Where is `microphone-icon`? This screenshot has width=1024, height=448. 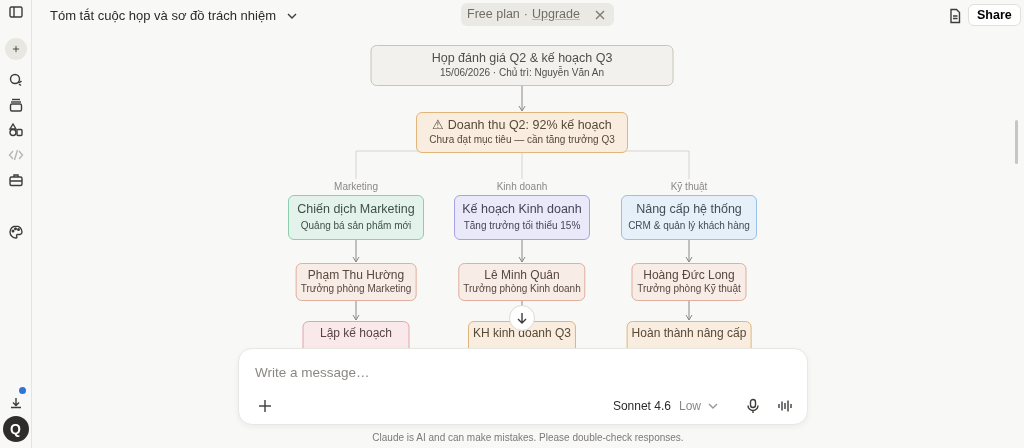 microphone-icon is located at coordinates (753, 406).